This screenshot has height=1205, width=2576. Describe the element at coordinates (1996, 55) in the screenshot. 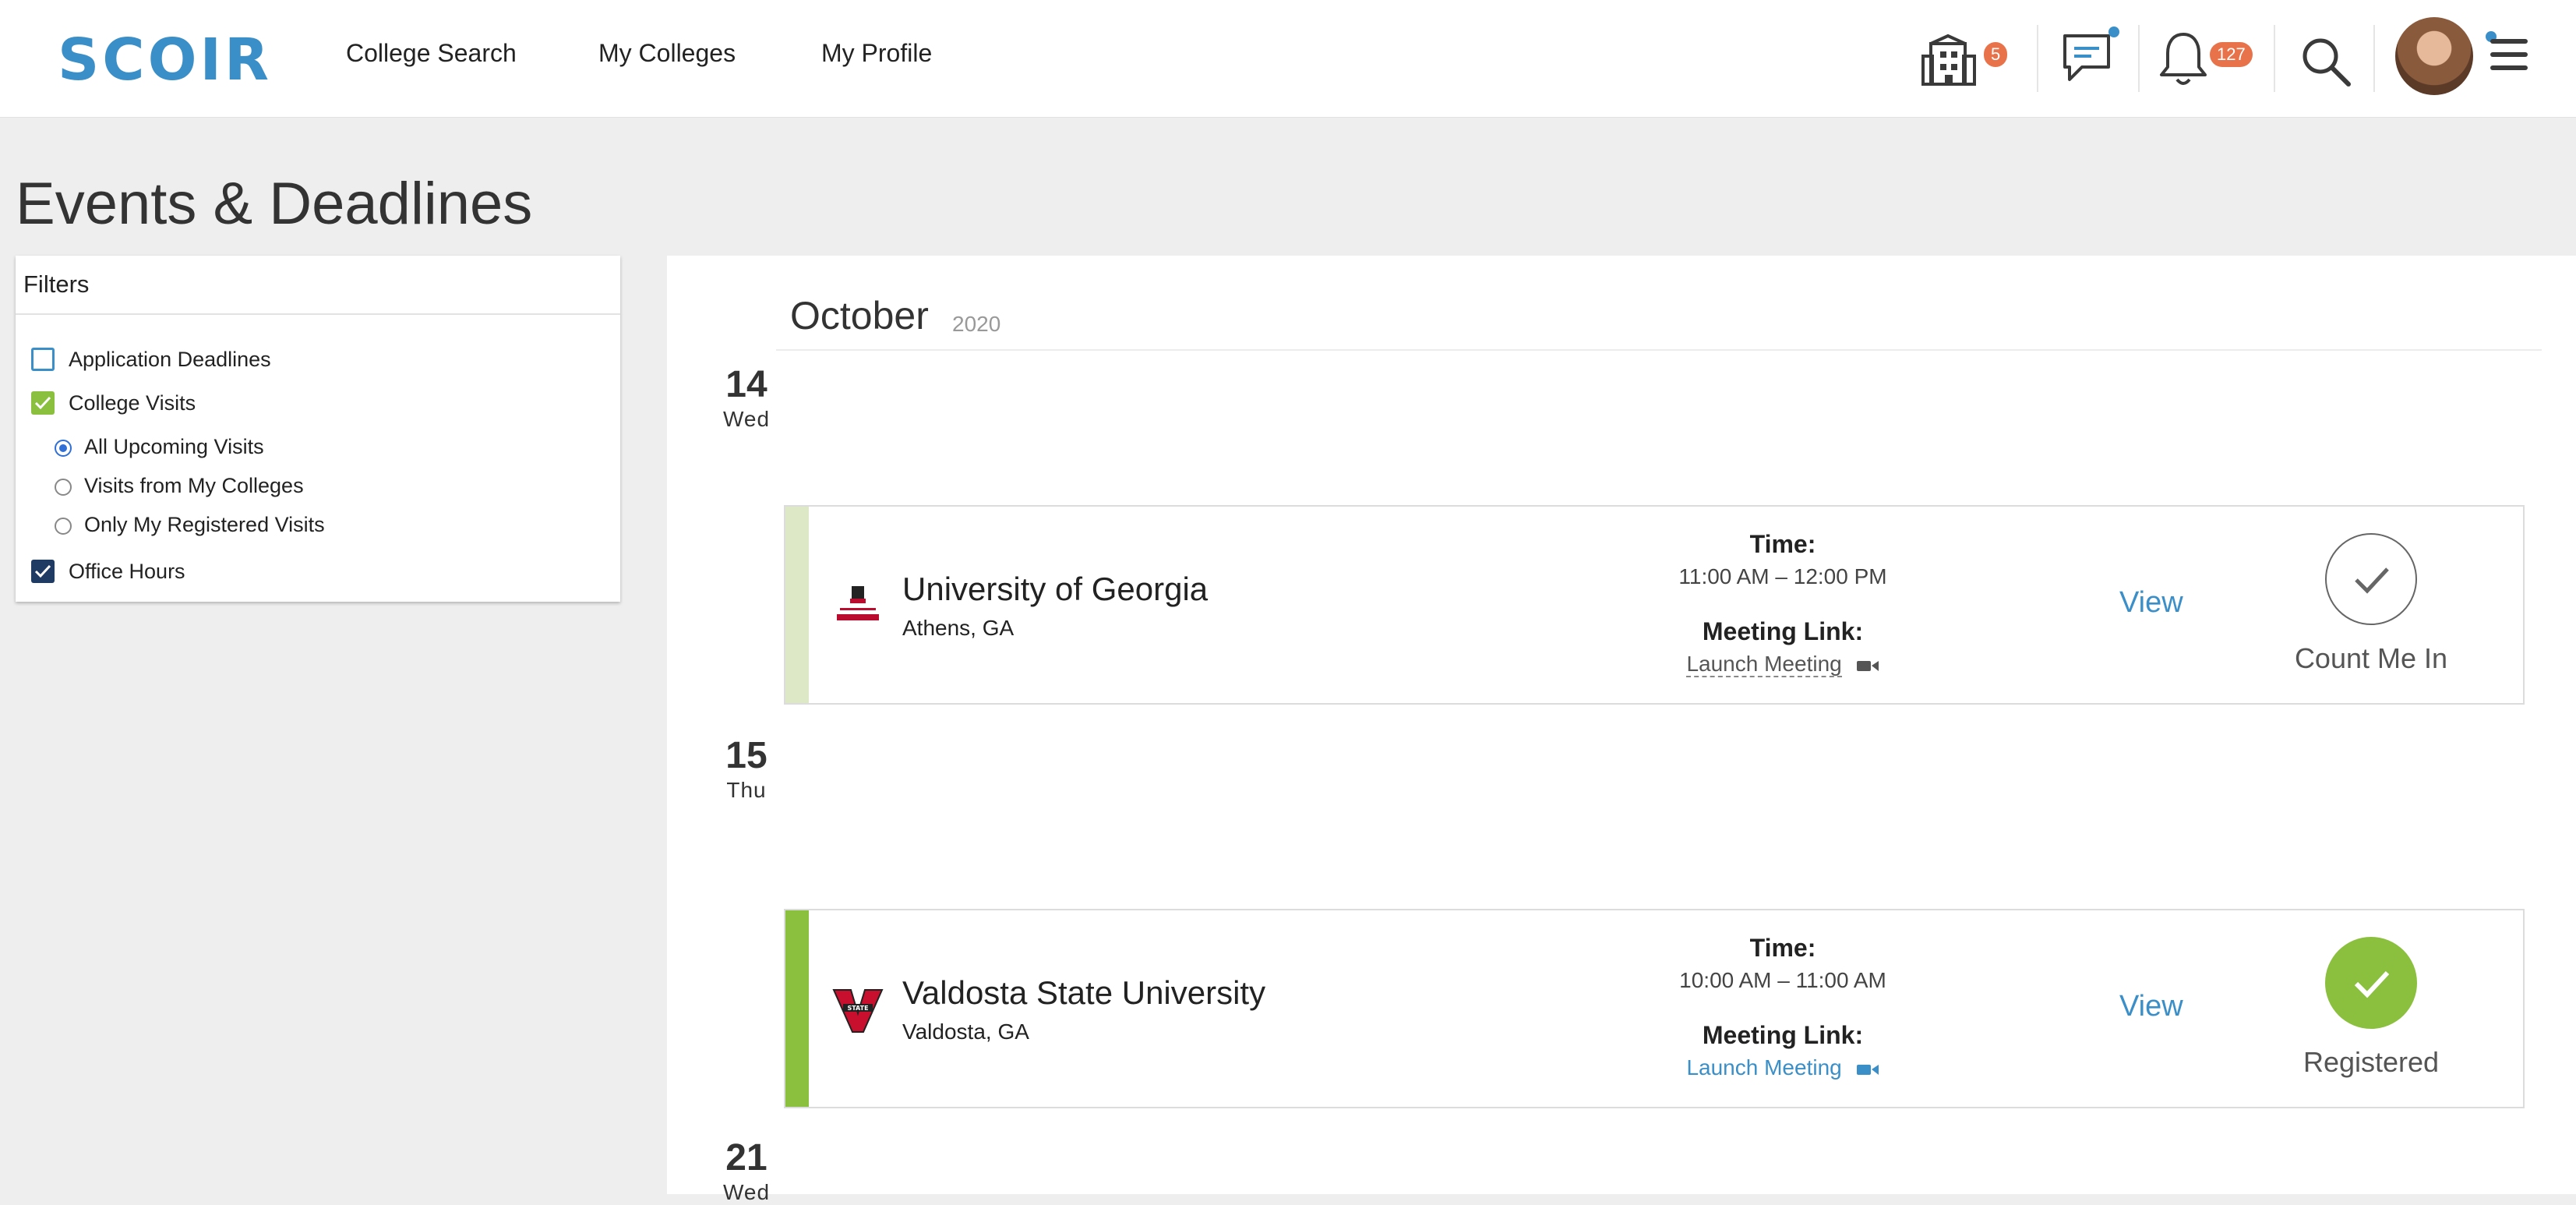

I see `colleges-count-badge: 5` at that location.